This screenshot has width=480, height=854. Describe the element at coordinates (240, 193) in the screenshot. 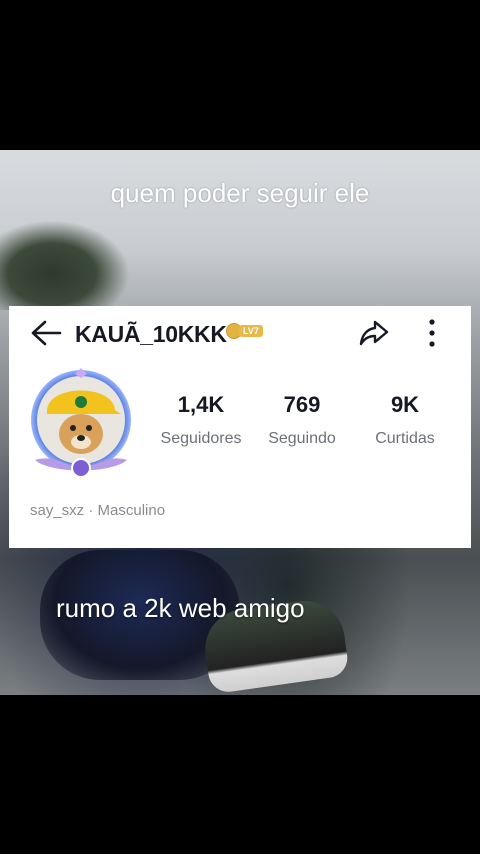

I see `caption-top: quem poder seguir ele` at that location.